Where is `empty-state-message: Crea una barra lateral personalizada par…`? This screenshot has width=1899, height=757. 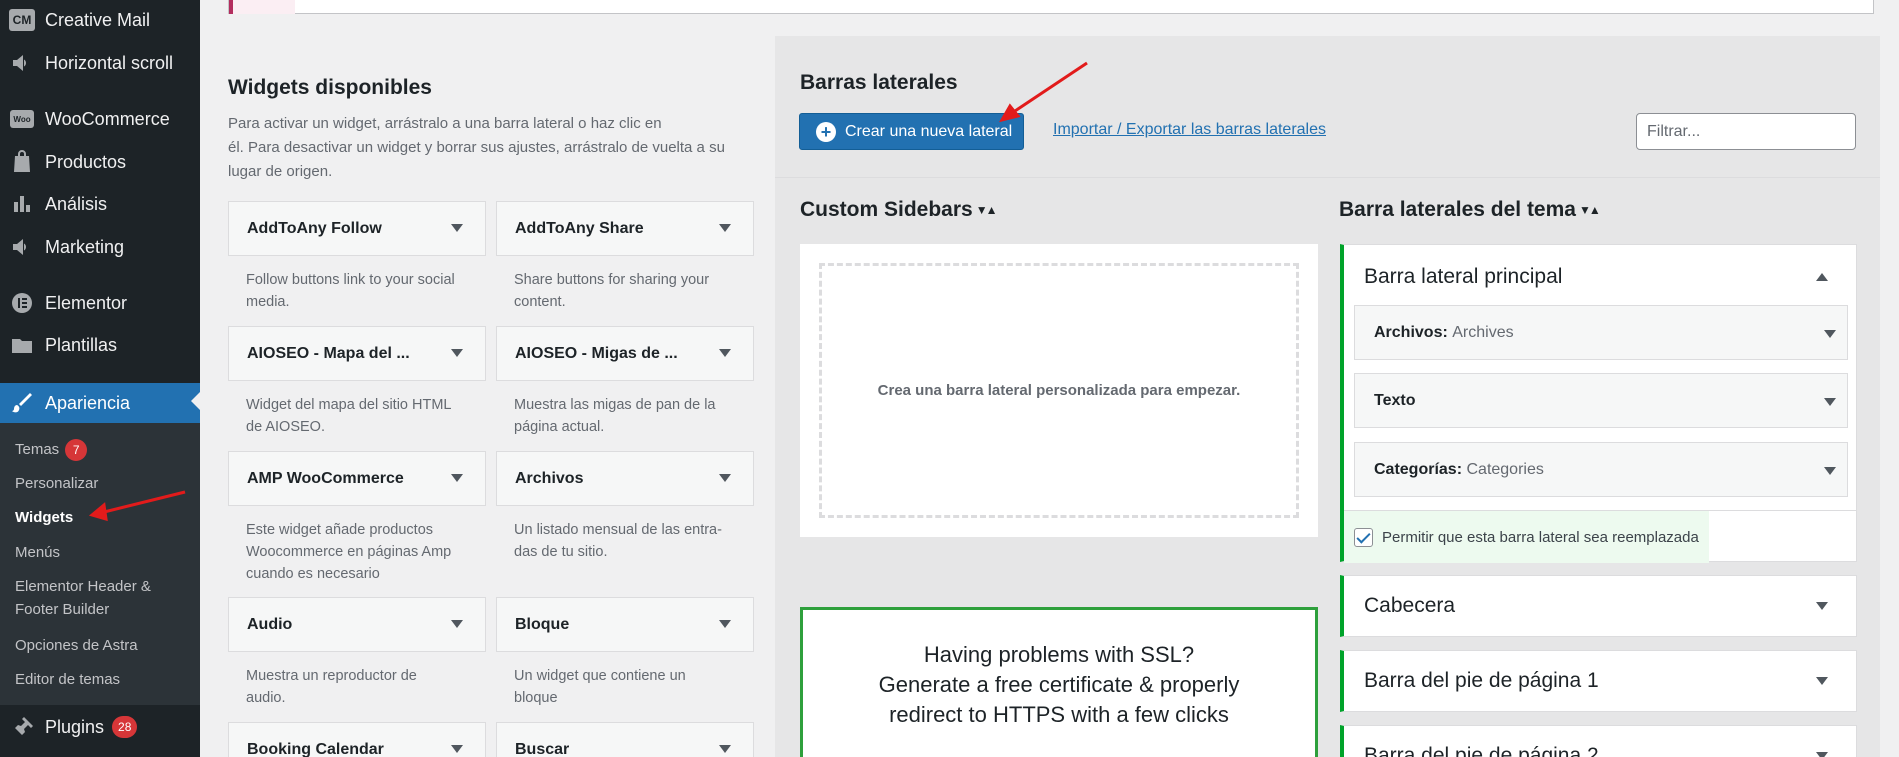 empty-state-message: Crea una barra lateral personalizada par… is located at coordinates (1059, 390).